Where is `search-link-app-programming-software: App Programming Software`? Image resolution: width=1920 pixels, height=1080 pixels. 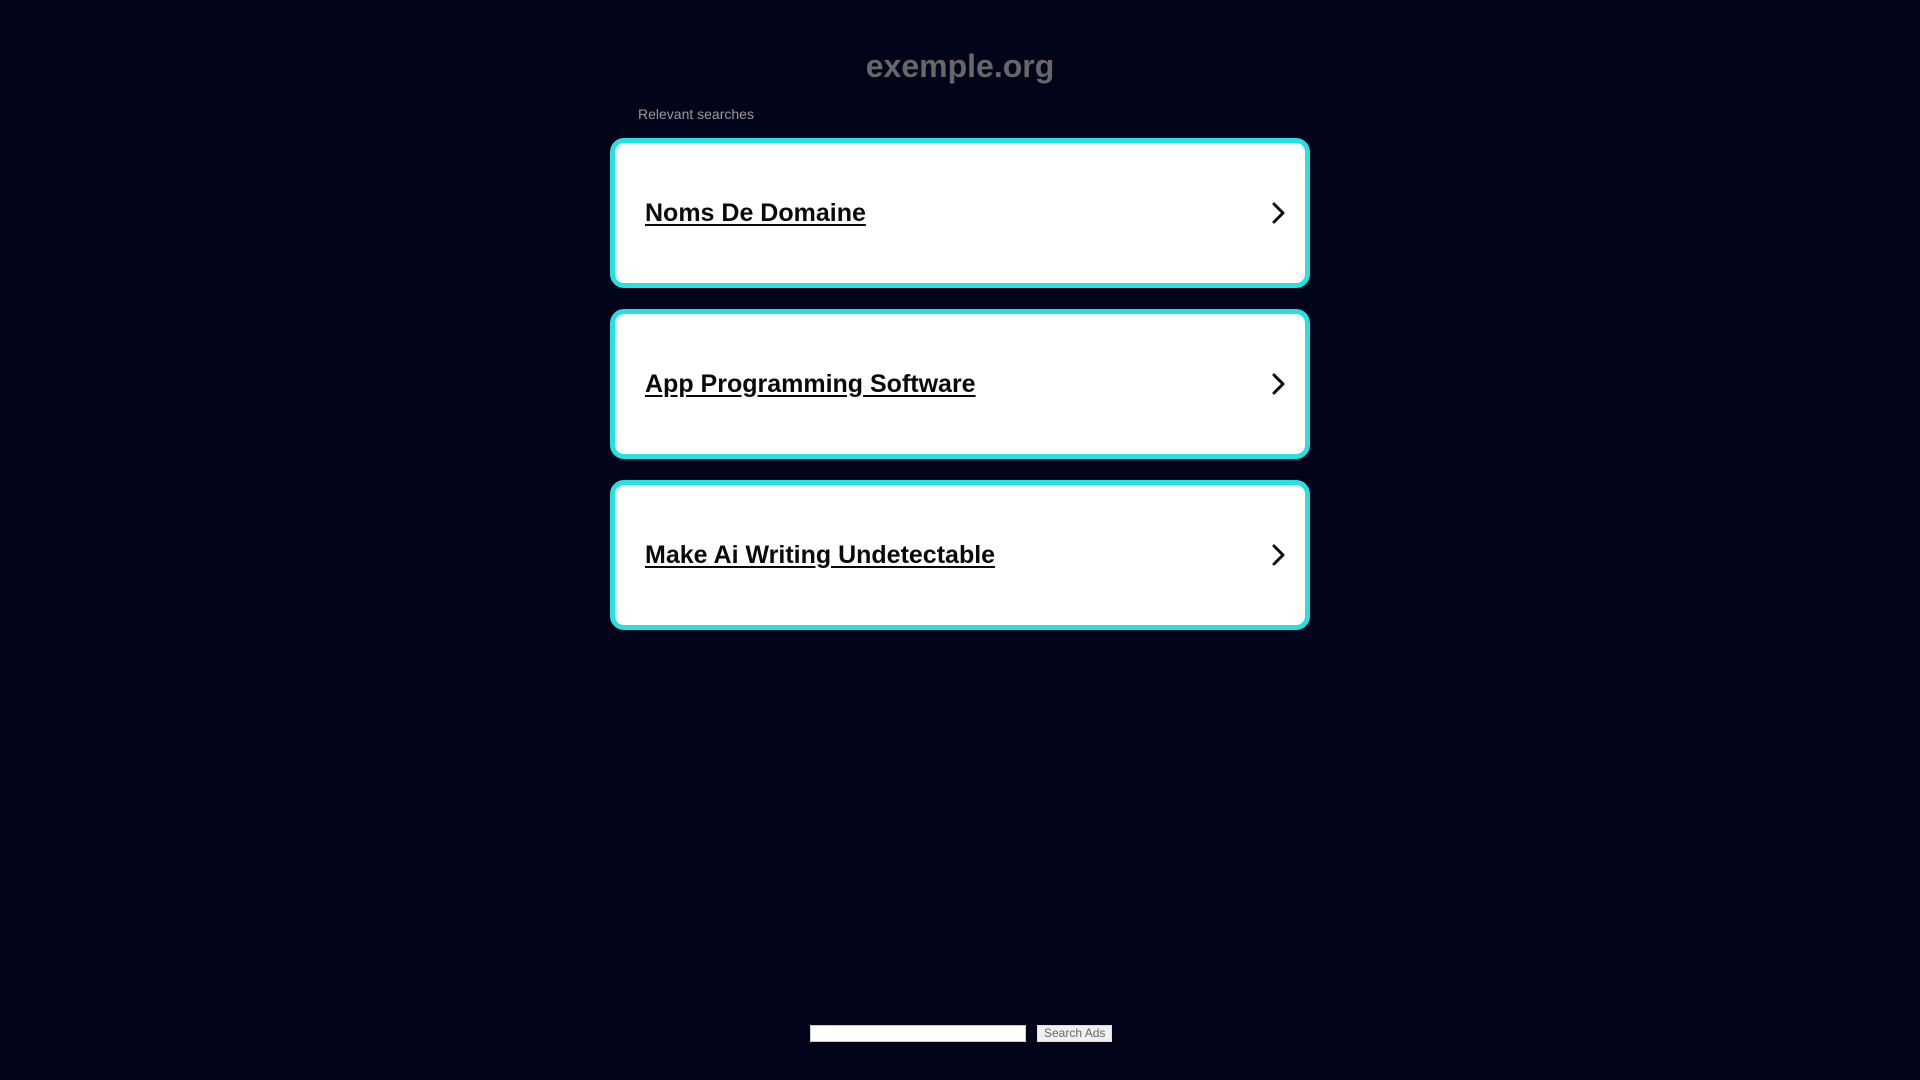 search-link-app-programming-software: App Programming Software is located at coordinates (960, 384).